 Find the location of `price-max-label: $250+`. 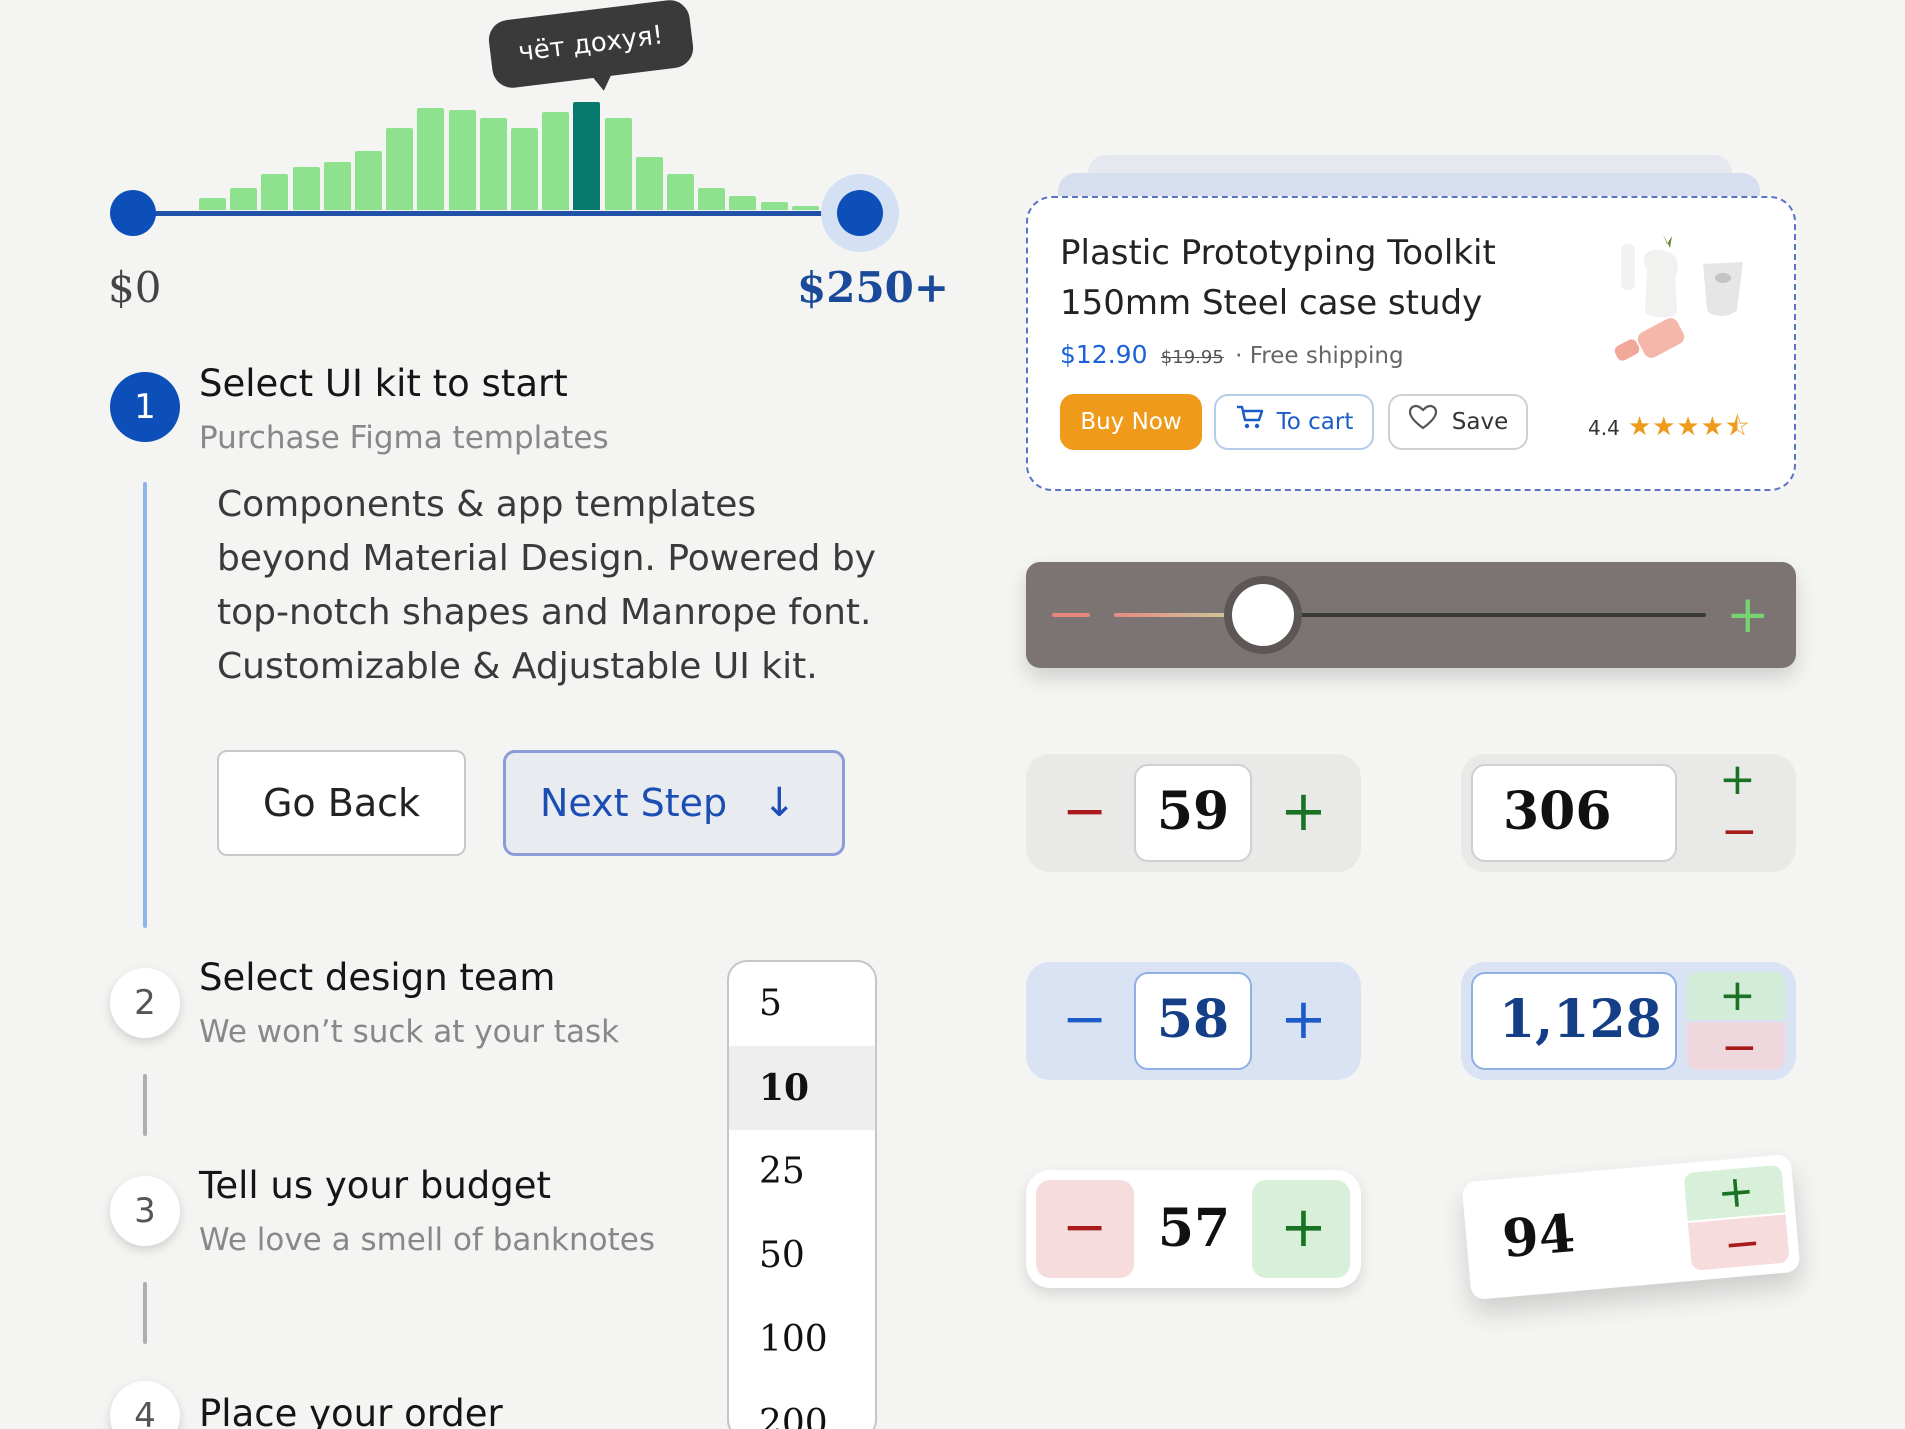

price-max-label: $250+ is located at coordinates (873, 287).